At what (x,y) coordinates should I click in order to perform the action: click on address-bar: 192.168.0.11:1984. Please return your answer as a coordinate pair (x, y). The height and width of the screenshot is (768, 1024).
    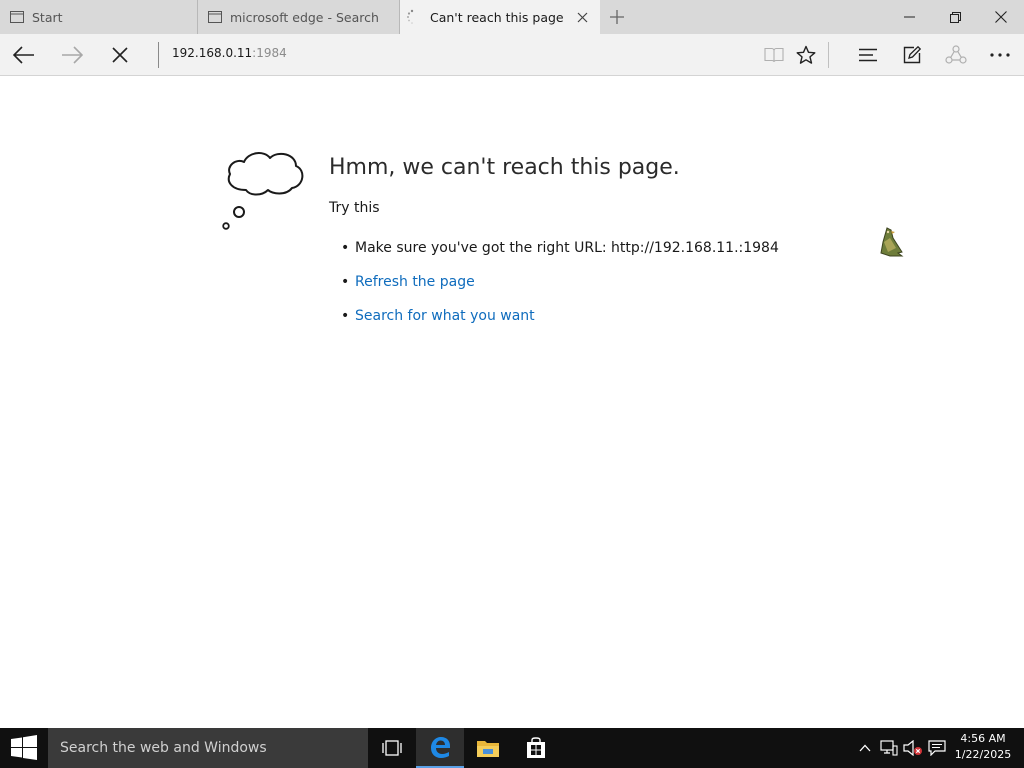
    Looking at the image, I should click on (229, 53).